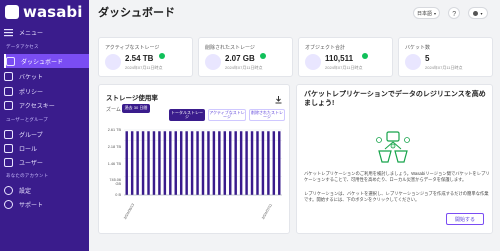 Image resolution: width=500 pixels, height=251 pixels. I want to click on dashboard-icon, so click(10, 61).